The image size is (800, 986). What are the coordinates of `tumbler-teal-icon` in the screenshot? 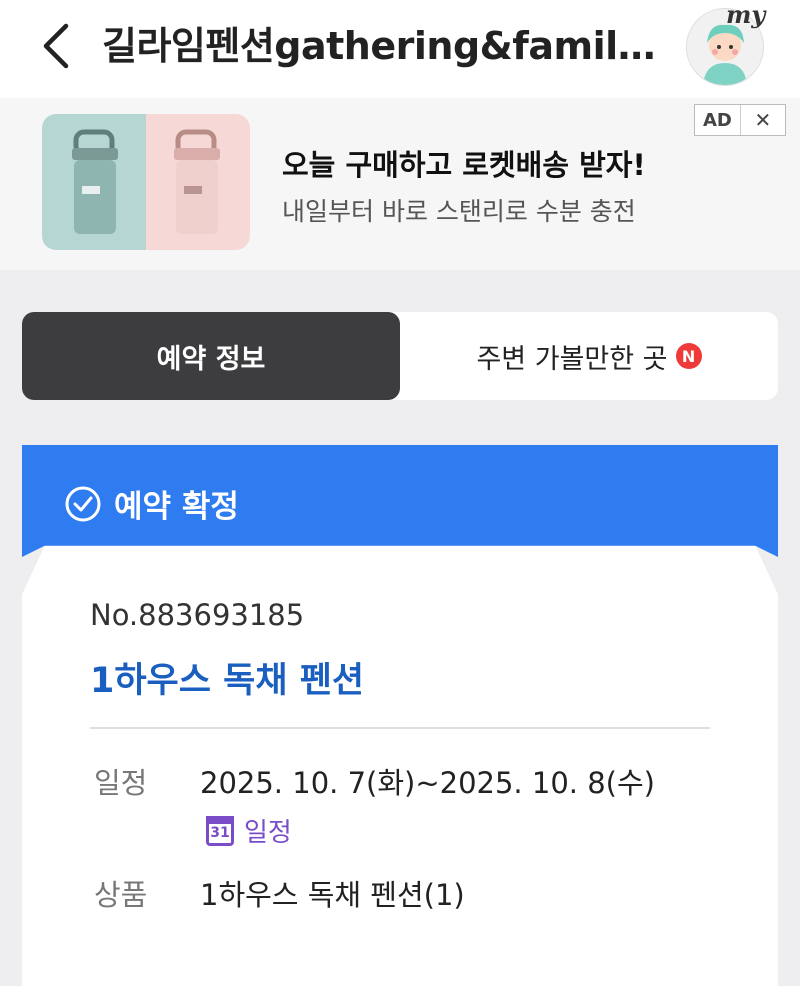 It's located at (95, 181).